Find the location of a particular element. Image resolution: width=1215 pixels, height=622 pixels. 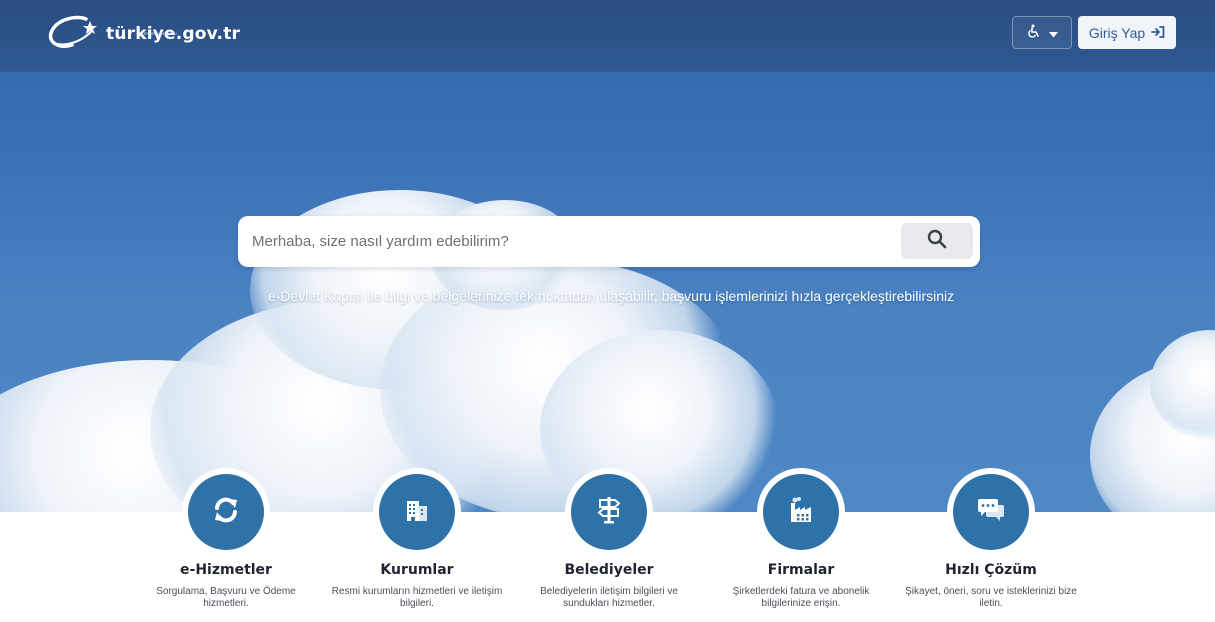

sign-in-icon is located at coordinates (1158, 33).